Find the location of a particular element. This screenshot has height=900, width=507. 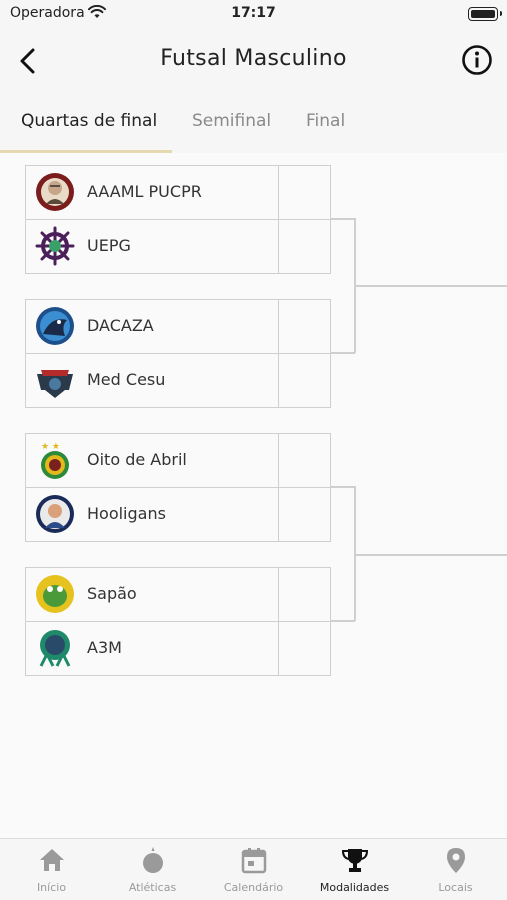

tabbar-item-modalidades: Modalidades is located at coordinates (354, 869).